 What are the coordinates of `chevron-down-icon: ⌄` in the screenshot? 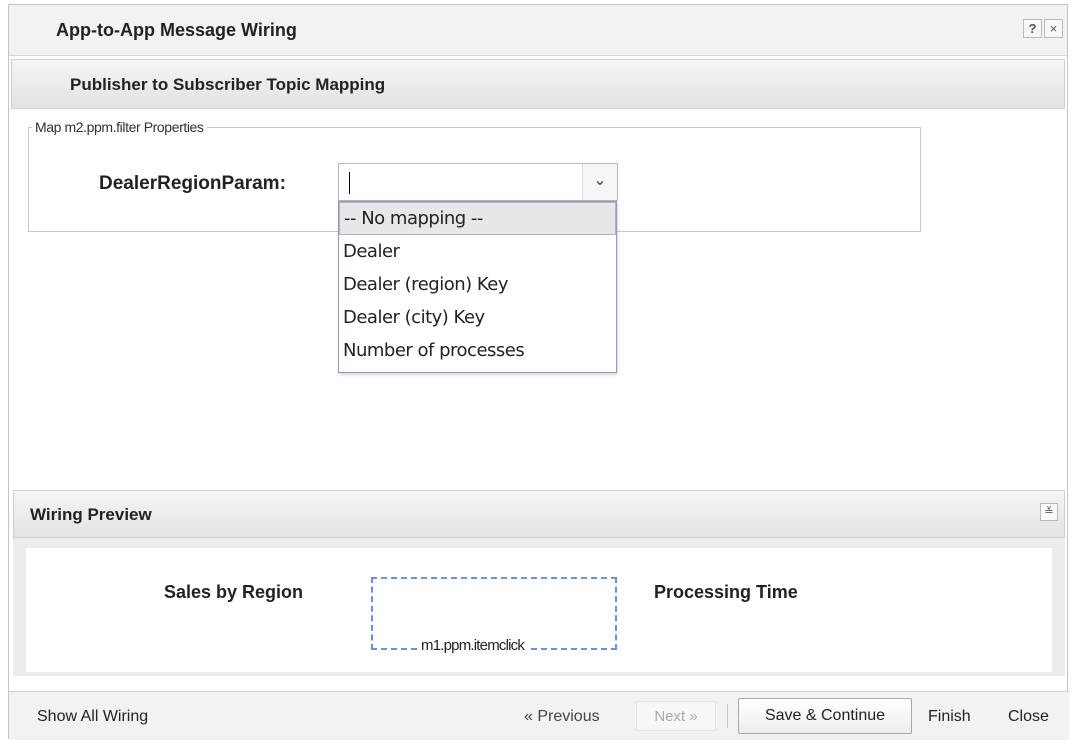 It's located at (599, 182).